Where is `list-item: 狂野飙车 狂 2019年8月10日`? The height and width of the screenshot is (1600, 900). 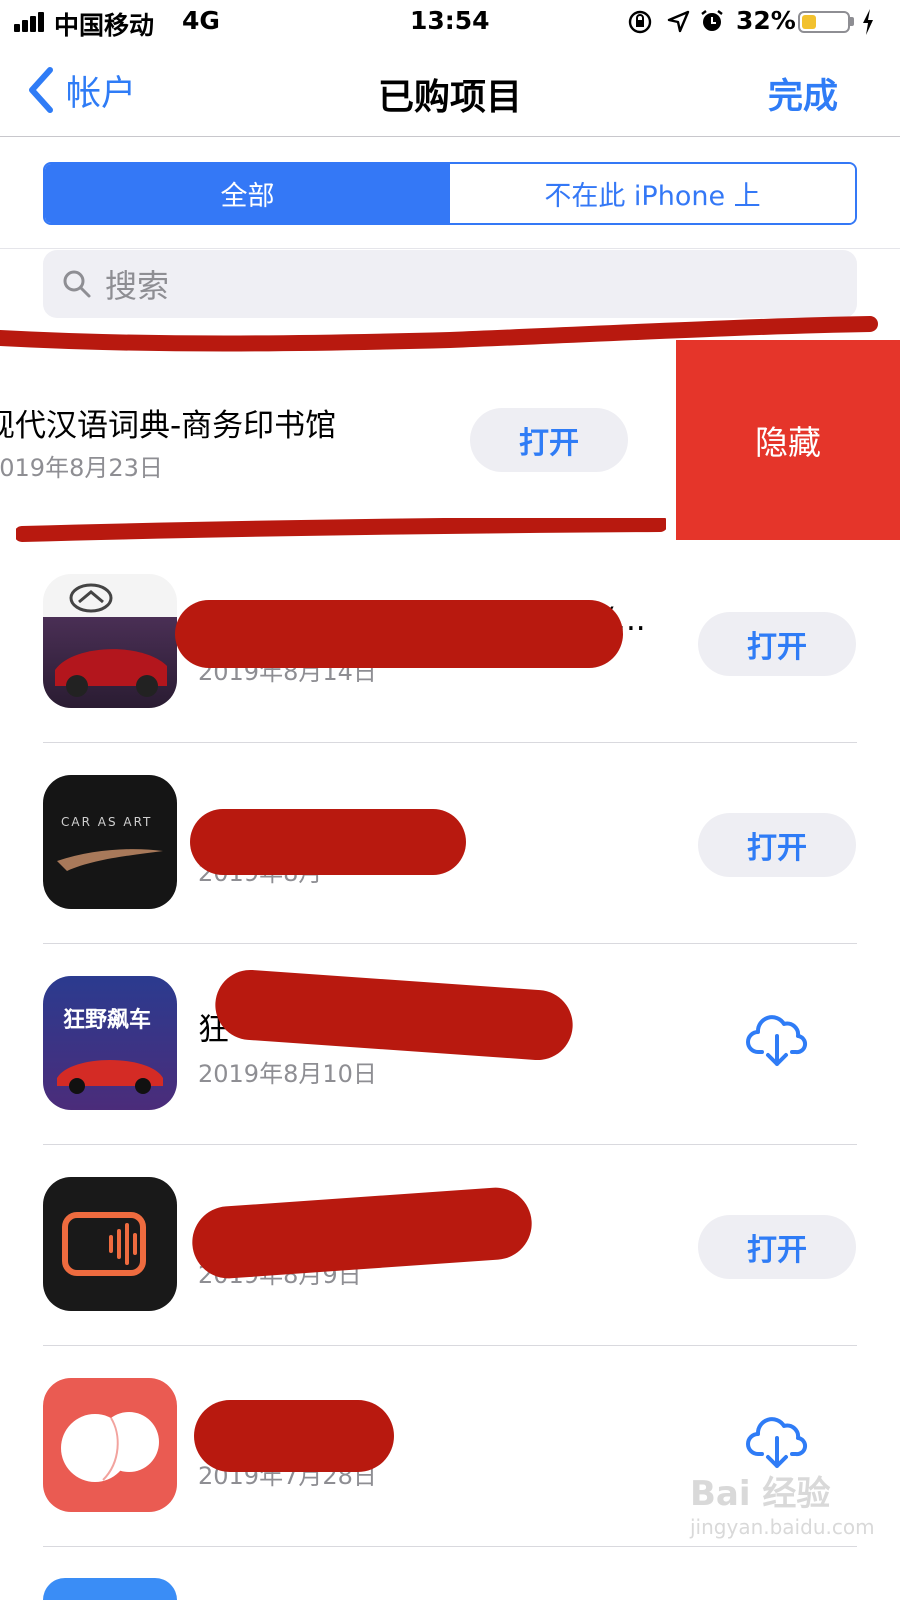 list-item: 狂野飙车 狂 2019年8月10日 is located at coordinates (450, 1044).